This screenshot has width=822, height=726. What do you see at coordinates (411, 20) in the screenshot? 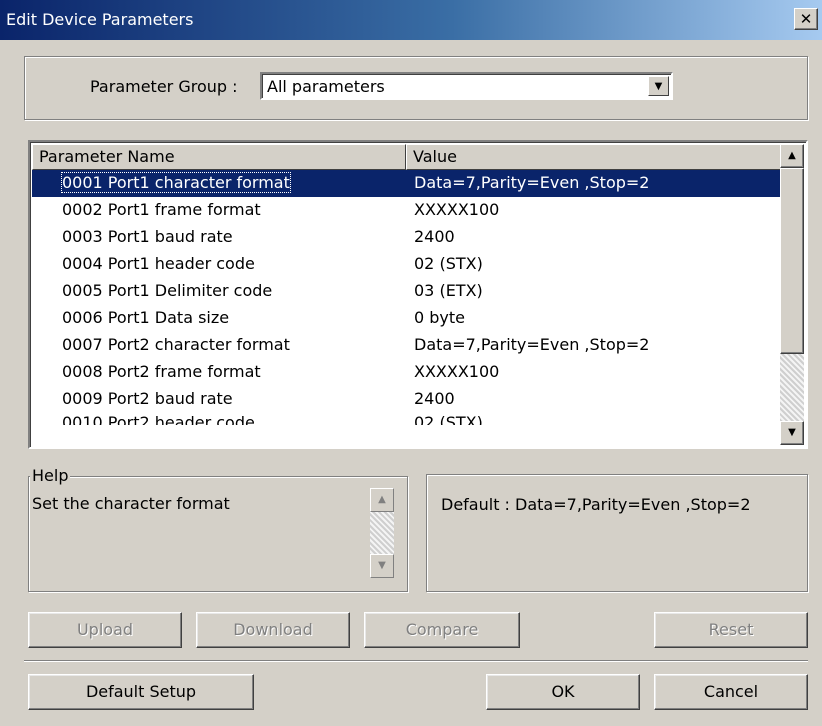
I see `title-bar: Edit Device Parameters ✕` at bounding box center [411, 20].